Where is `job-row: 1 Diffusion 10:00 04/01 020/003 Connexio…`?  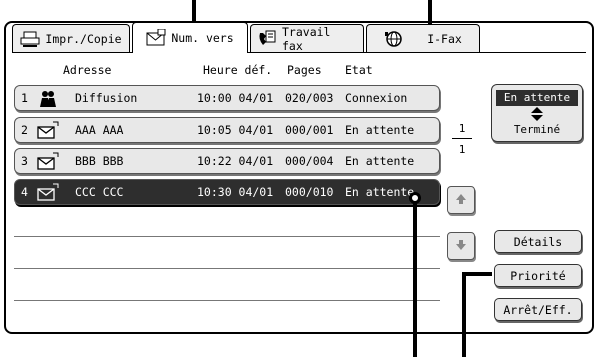 job-row: 1 Diffusion 10:00 04/01 020/003 Connexio… is located at coordinates (227, 98).